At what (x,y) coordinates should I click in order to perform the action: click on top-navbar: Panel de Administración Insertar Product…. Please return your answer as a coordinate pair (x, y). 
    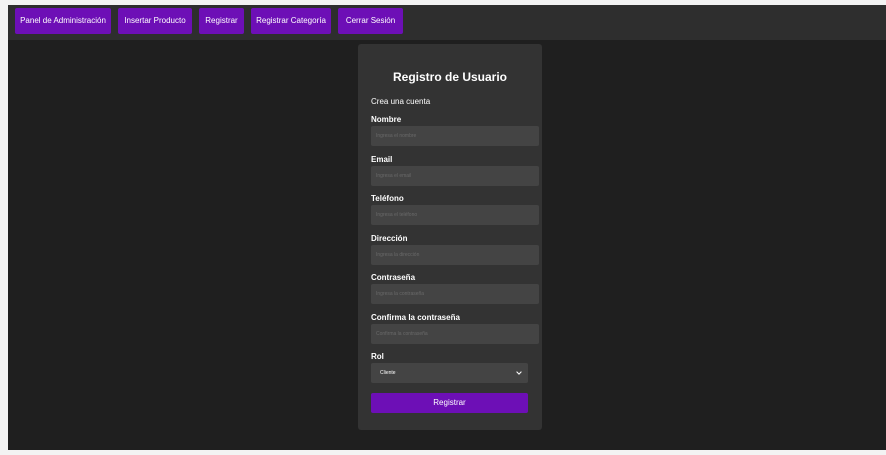
    Looking at the image, I should click on (447, 22).